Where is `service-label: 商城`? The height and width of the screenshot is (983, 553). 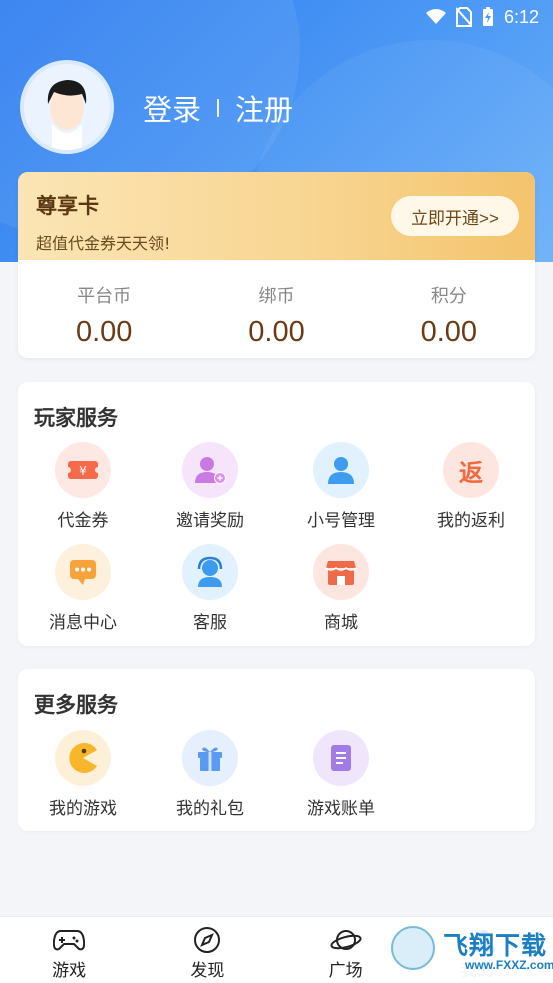
service-label: 商城 is located at coordinates (341, 623).